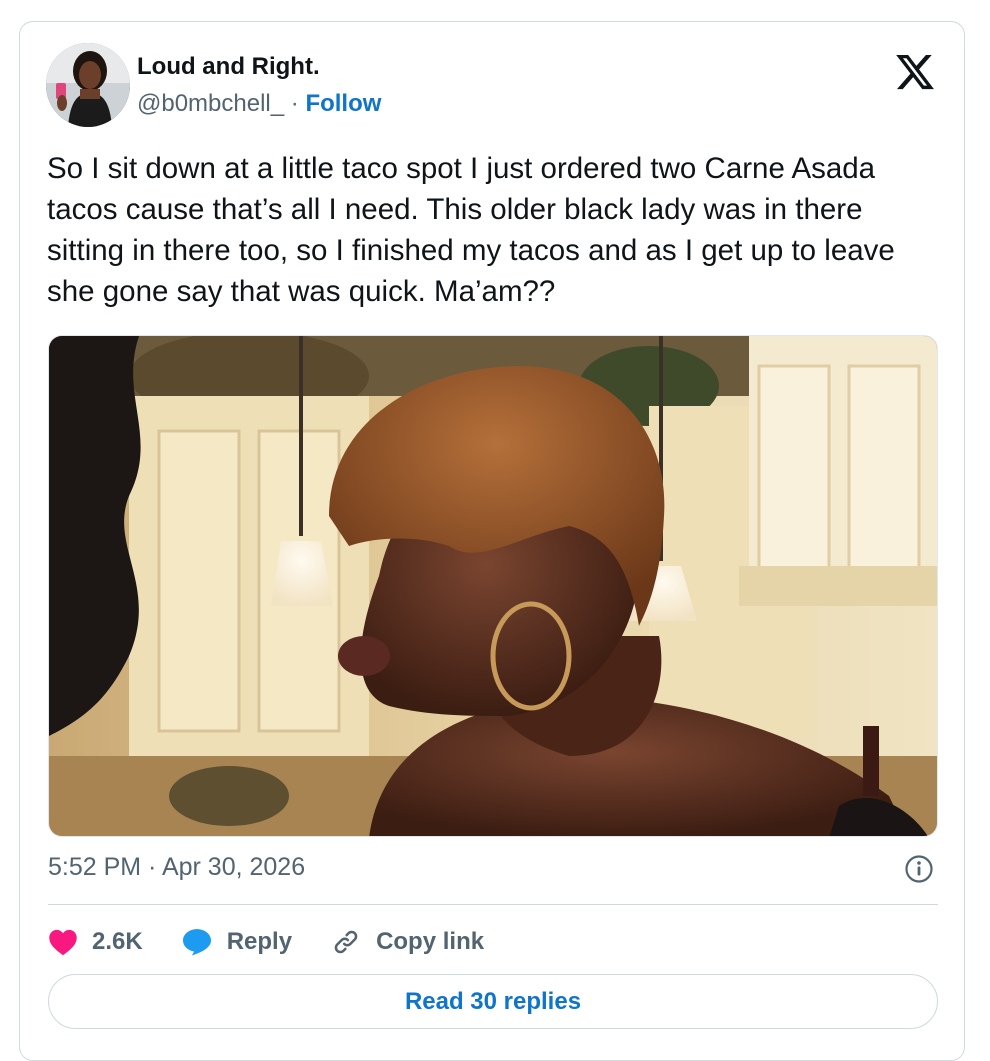 Image resolution: width=990 pixels, height=1061 pixels. Describe the element at coordinates (228, 67) in the screenshot. I see `display-name: Loud and Right.` at that location.